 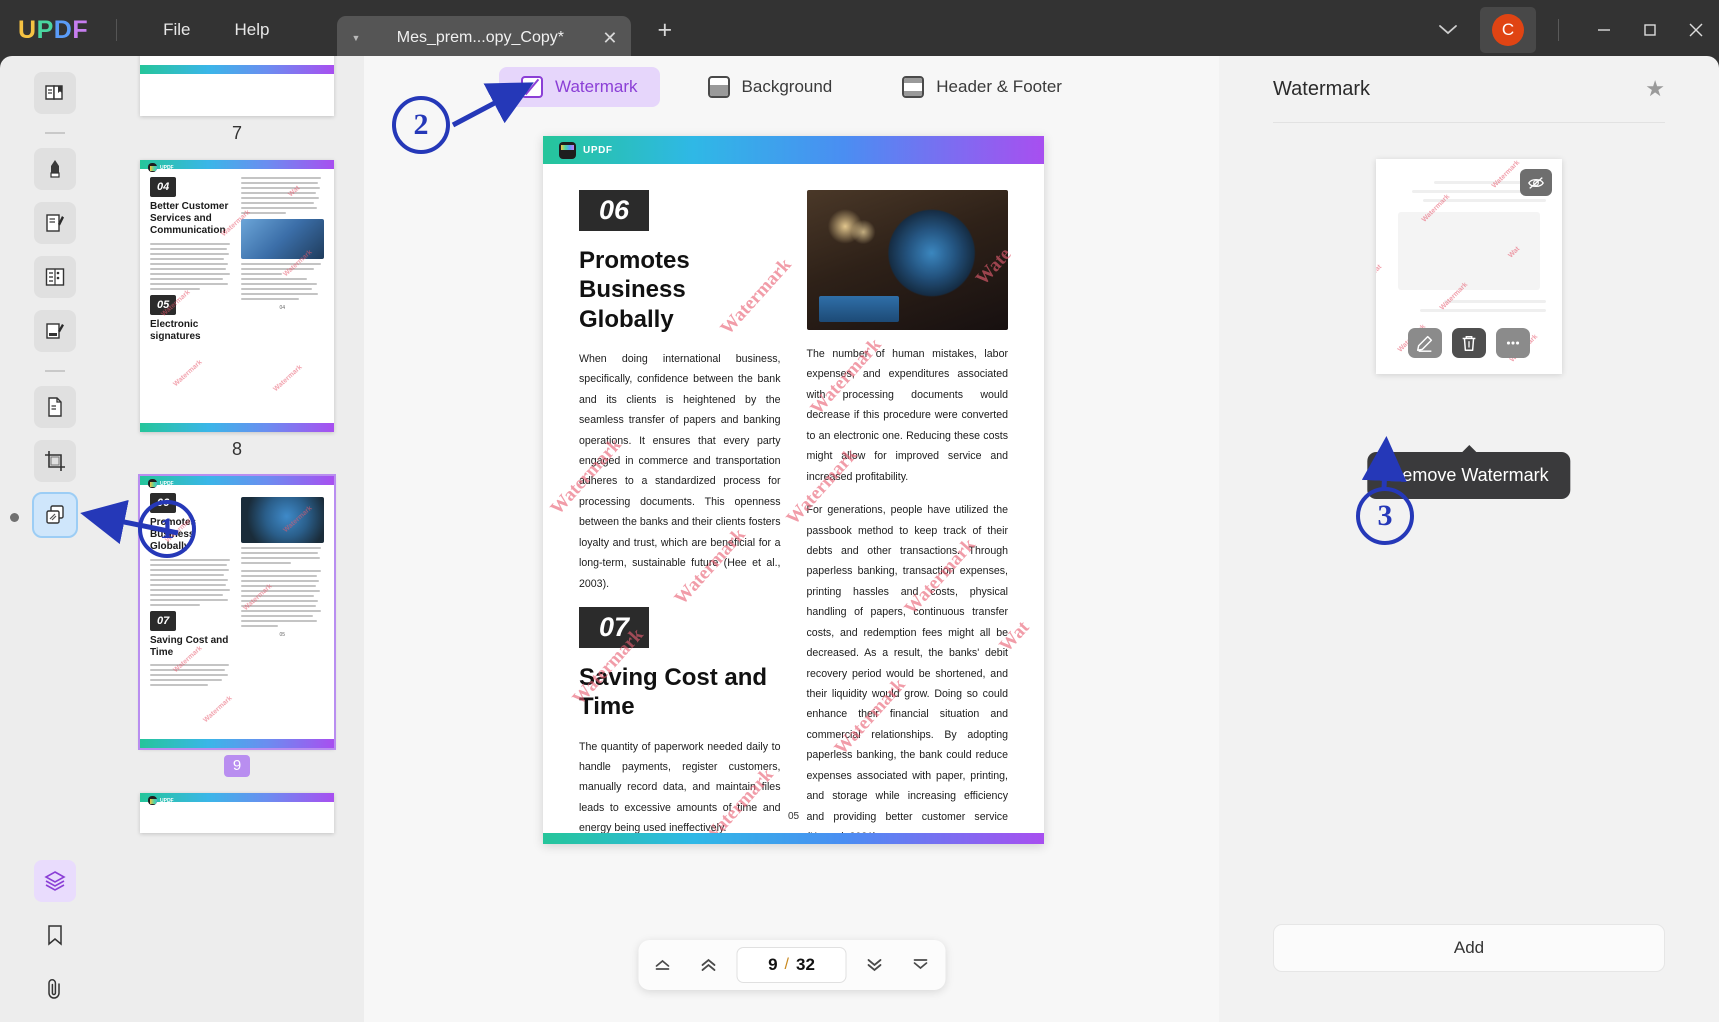 I want to click on delete-watermark-button, so click(x=1469, y=343).